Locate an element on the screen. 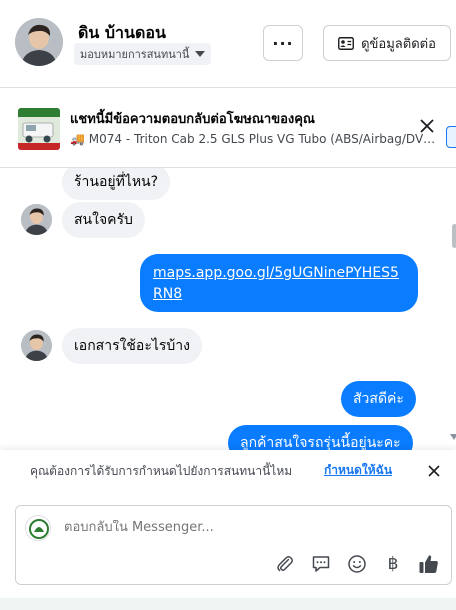 This screenshot has height=610, width=456. outgoing-message: maps.app.goo.gl/5gUGNinePYHES5RN8 is located at coordinates (279, 283).